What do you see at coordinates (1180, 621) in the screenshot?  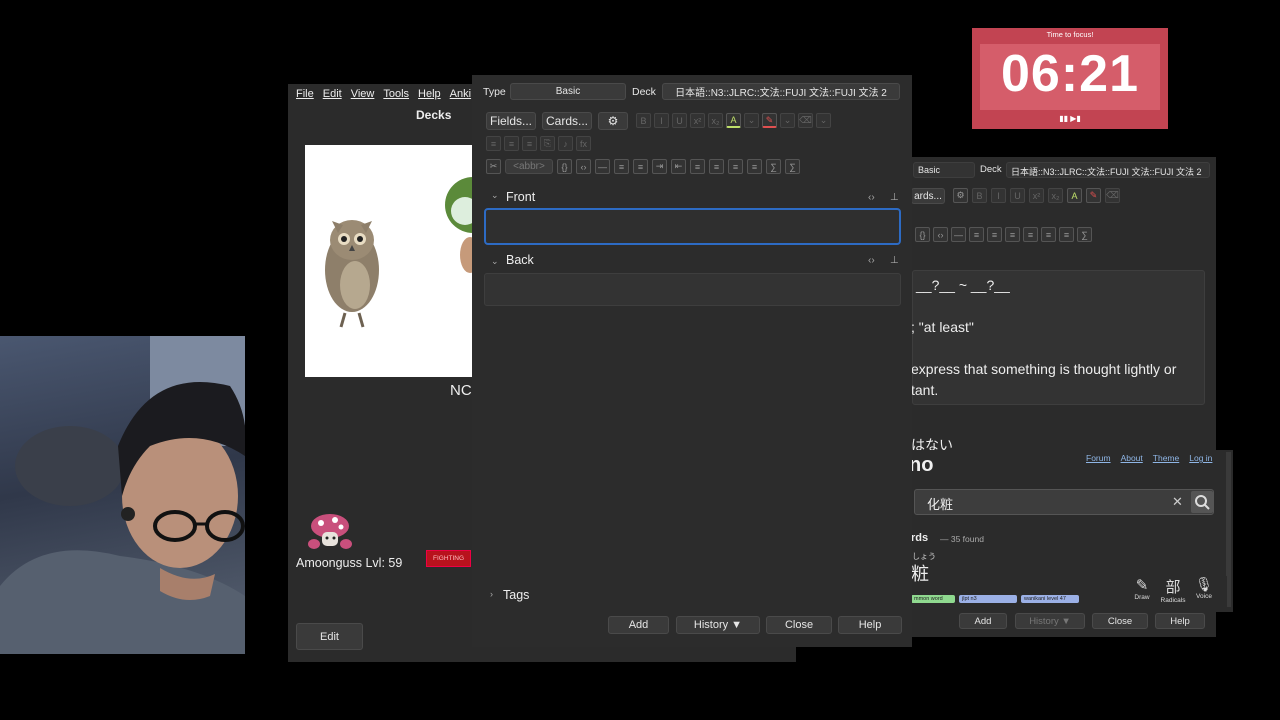 I see `help-button-bg: Help` at bounding box center [1180, 621].